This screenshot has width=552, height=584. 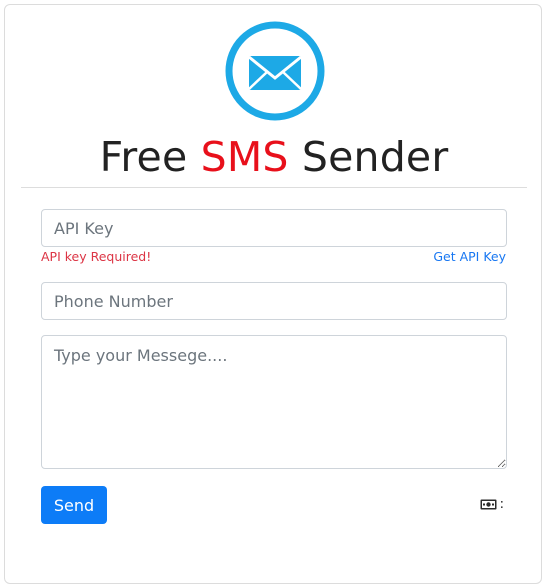 I want to click on phone-number-input, so click(x=274, y=301).